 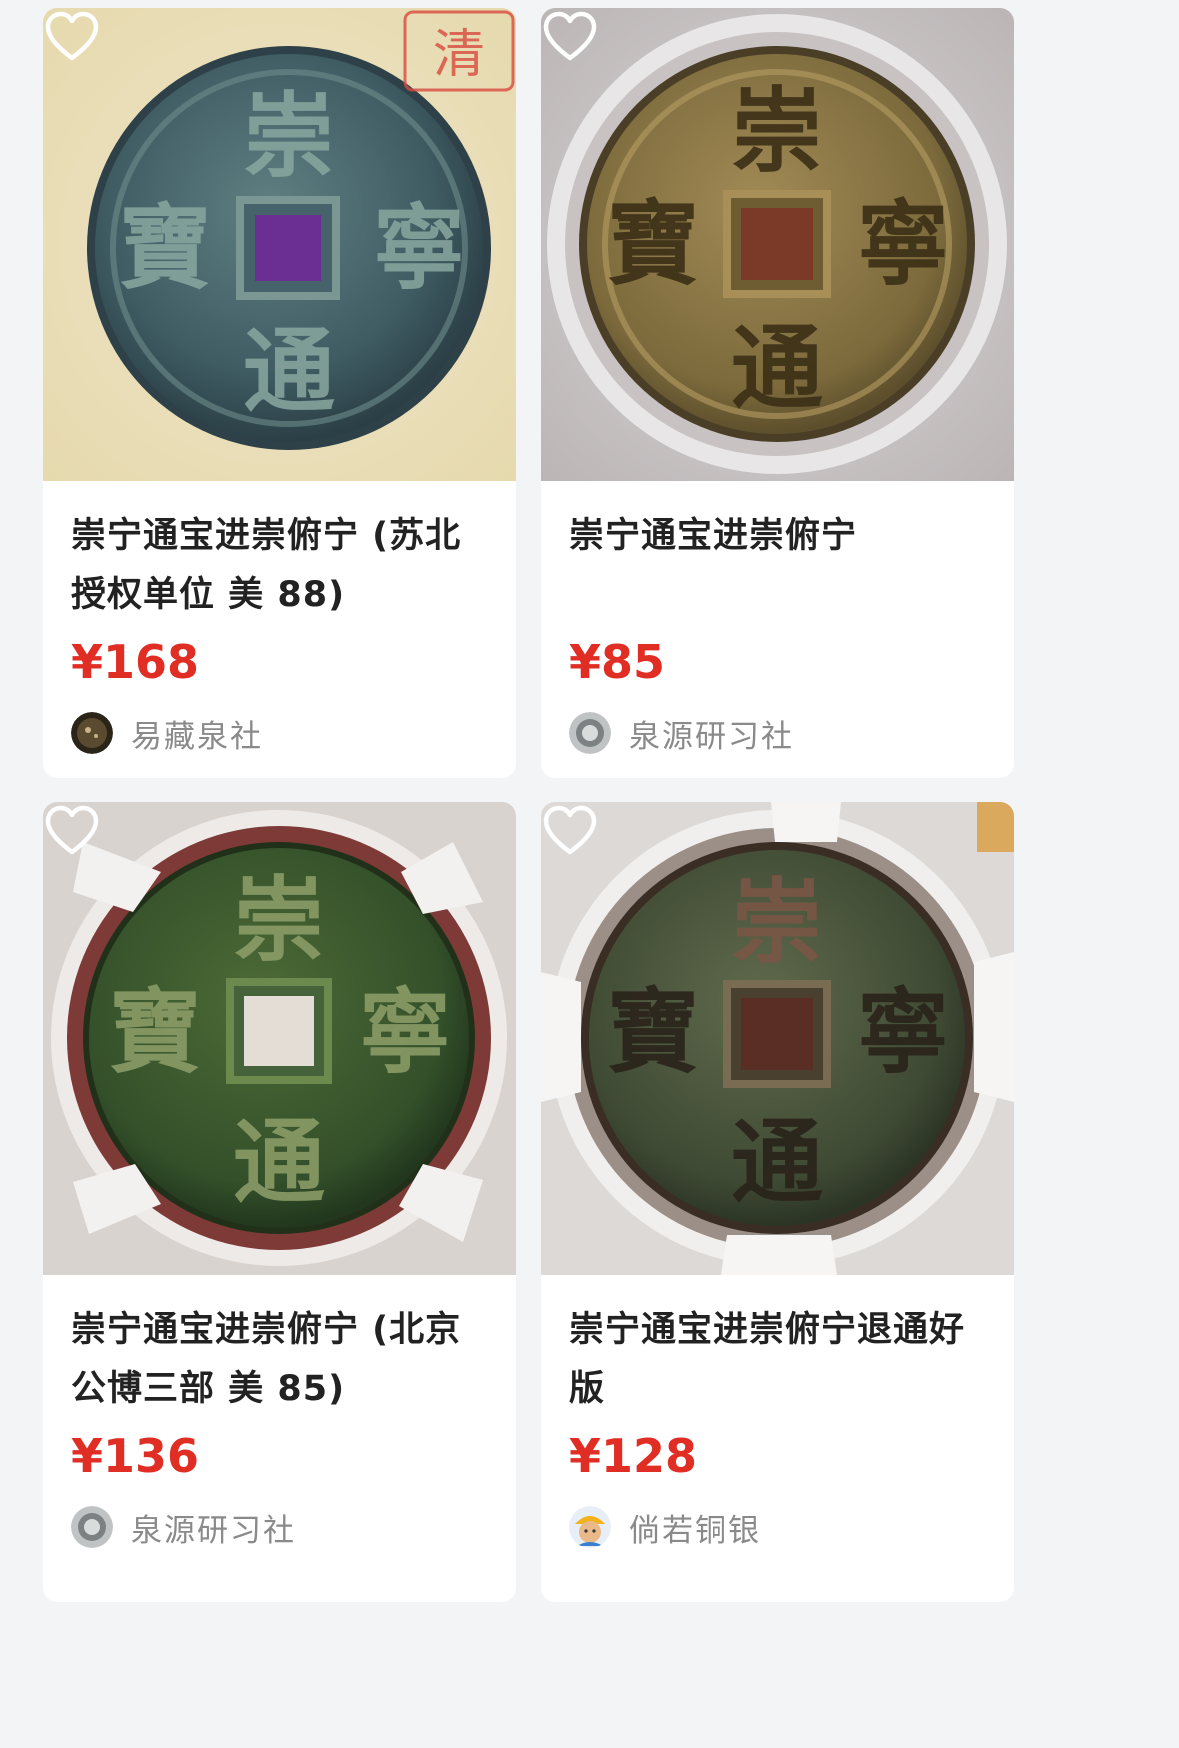 I want to click on shop-name: 倘若铜银, so click(x=695, y=1527).